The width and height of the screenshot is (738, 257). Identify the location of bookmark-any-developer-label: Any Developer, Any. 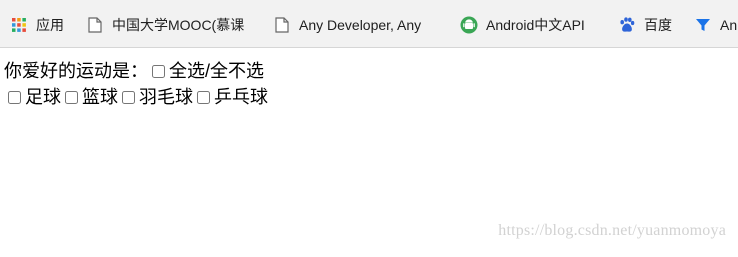
(360, 25).